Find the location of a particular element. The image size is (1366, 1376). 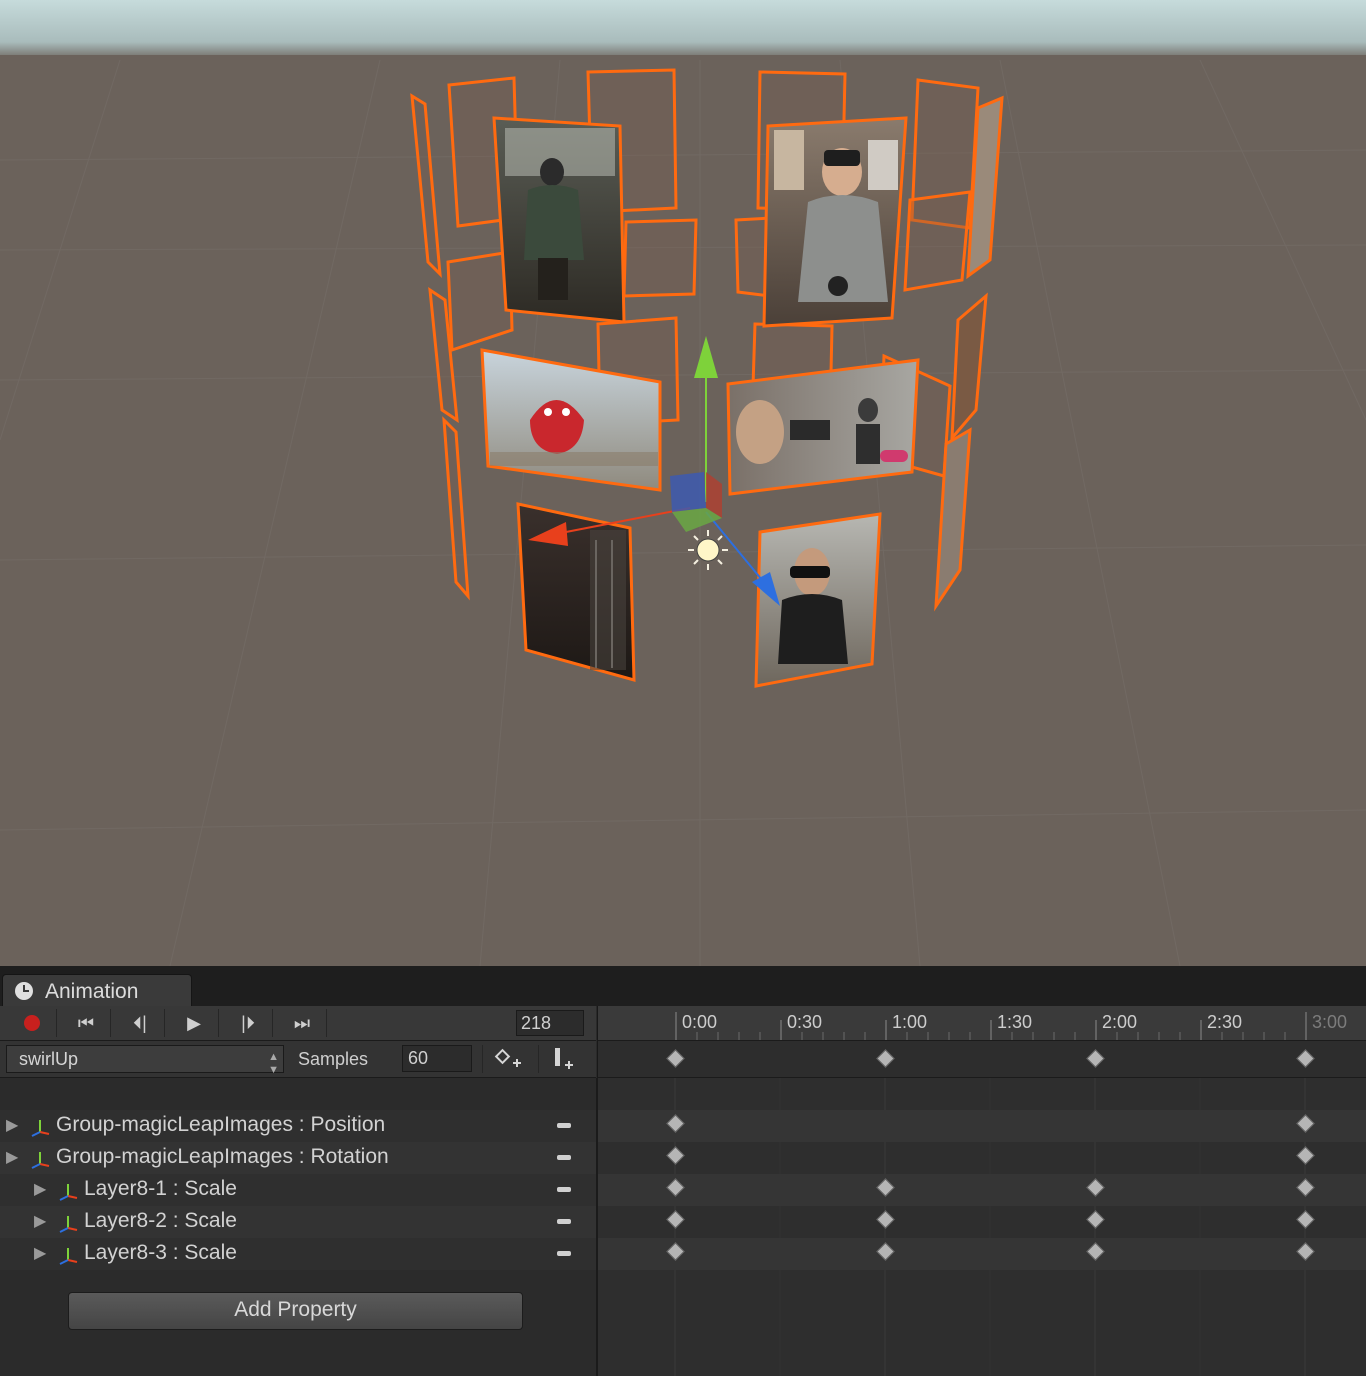

clock-icon is located at coordinates (24, 991).